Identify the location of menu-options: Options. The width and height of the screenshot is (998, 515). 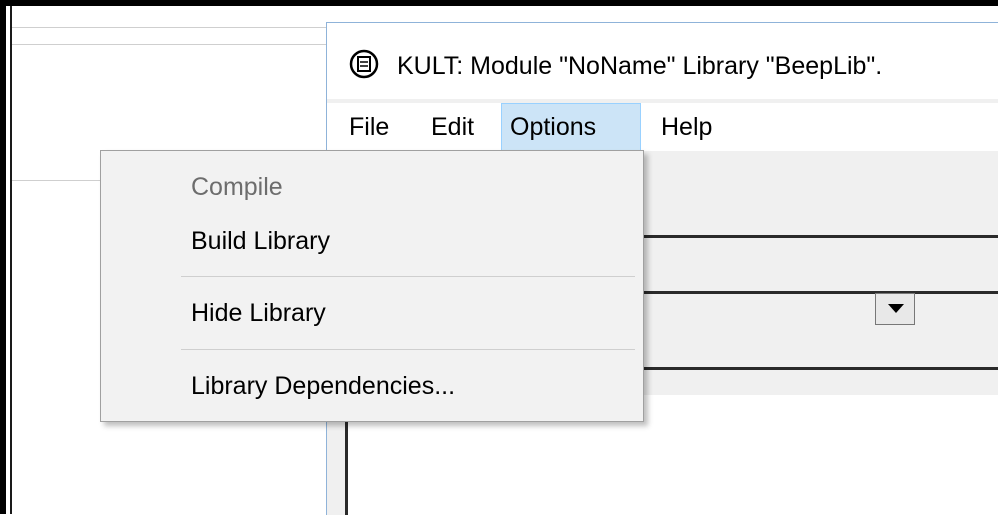
(571, 127).